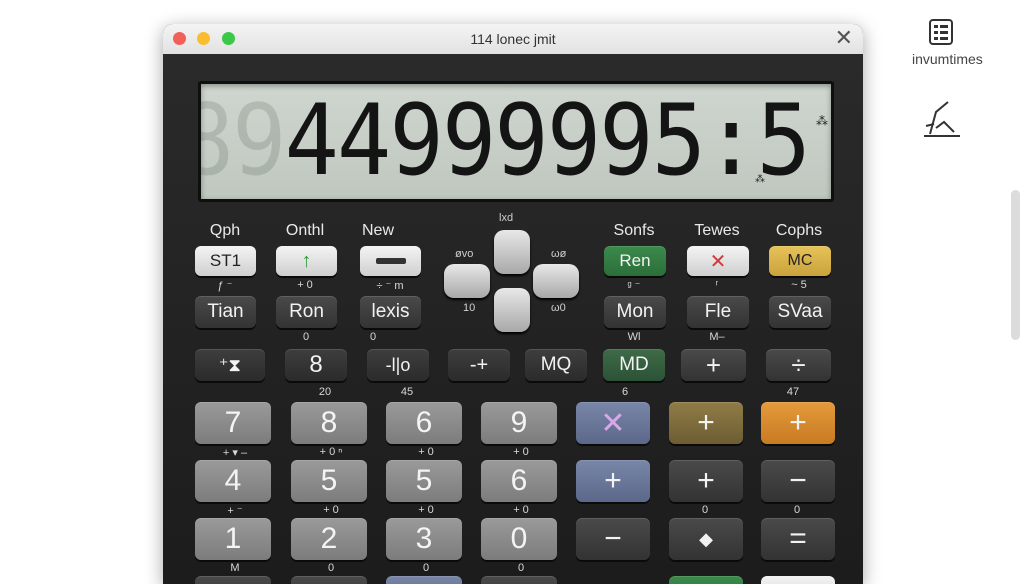 Image resolution: width=1024 pixels, height=584 pixels. I want to click on close-icon: ✕, so click(844, 38).